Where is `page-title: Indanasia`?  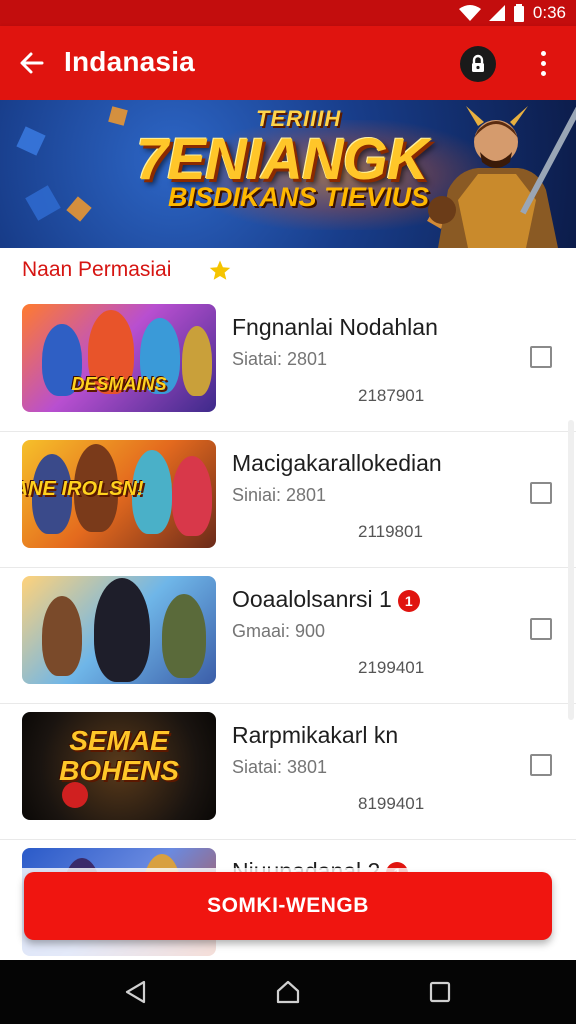
page-title: Indanasia is located at coordinates (129, 61).